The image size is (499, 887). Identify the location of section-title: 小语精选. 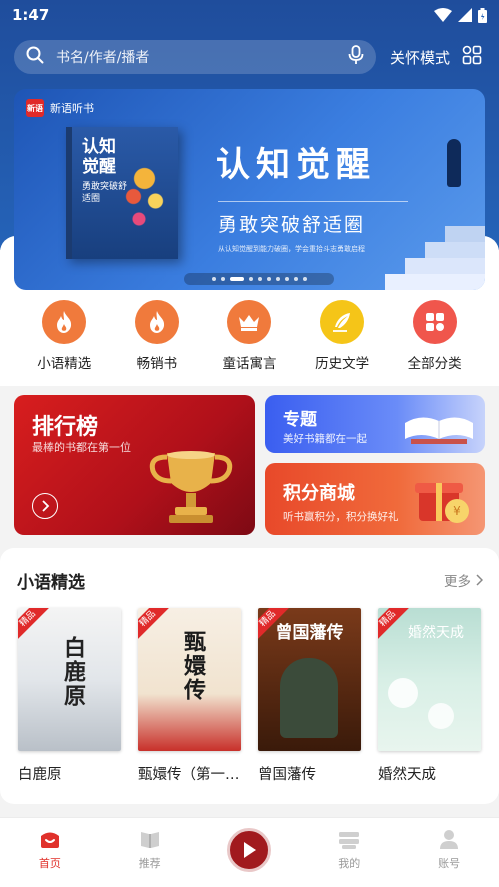
(51, 583).